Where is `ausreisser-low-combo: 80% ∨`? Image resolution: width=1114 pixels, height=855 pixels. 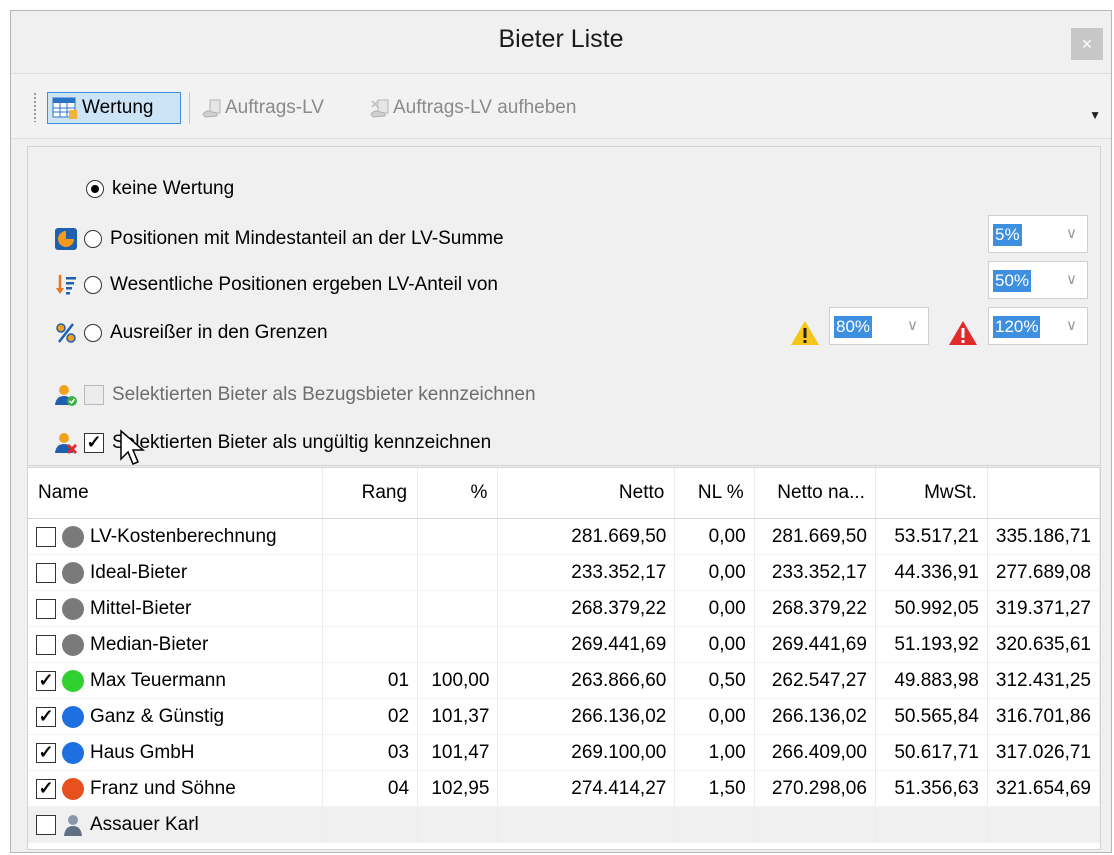
ausreisser-low-combo: 80% ∨ is located at coordinates (879, 326).